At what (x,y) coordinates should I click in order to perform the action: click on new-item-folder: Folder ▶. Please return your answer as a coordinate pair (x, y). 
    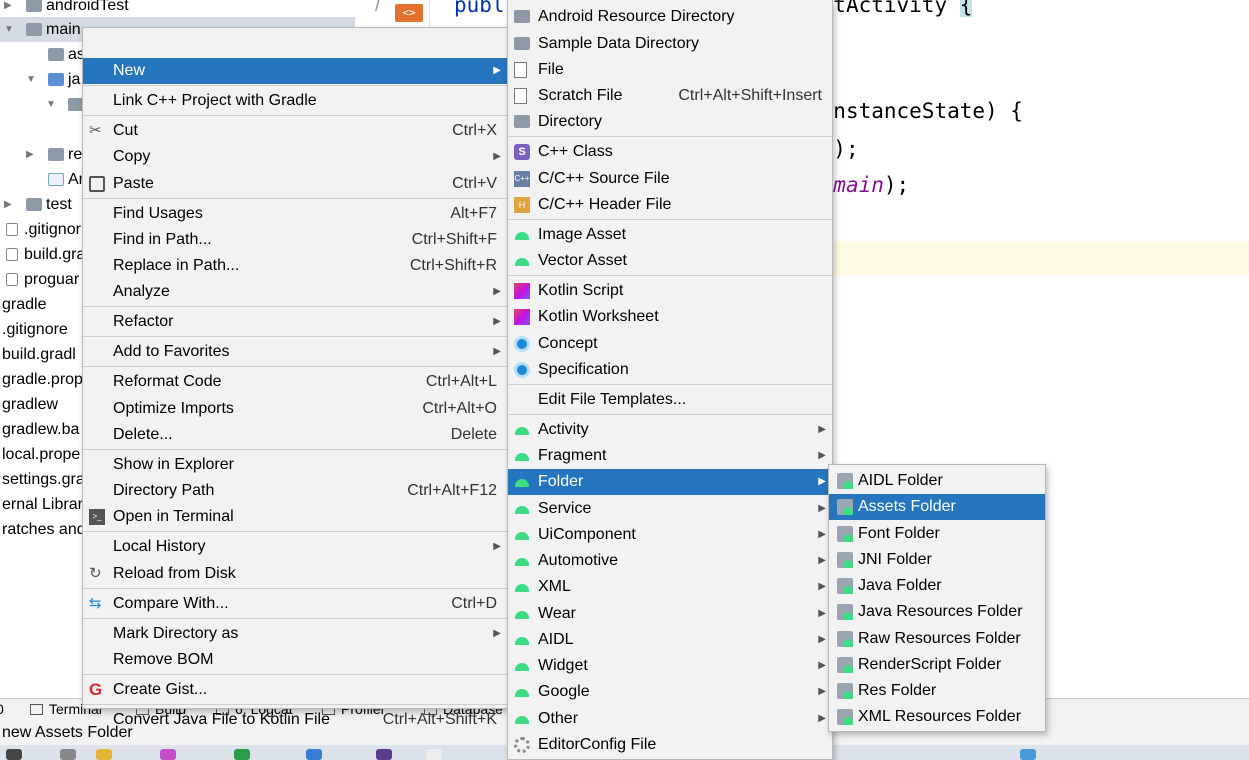
    Looking at the image, I should click on (670, 482).